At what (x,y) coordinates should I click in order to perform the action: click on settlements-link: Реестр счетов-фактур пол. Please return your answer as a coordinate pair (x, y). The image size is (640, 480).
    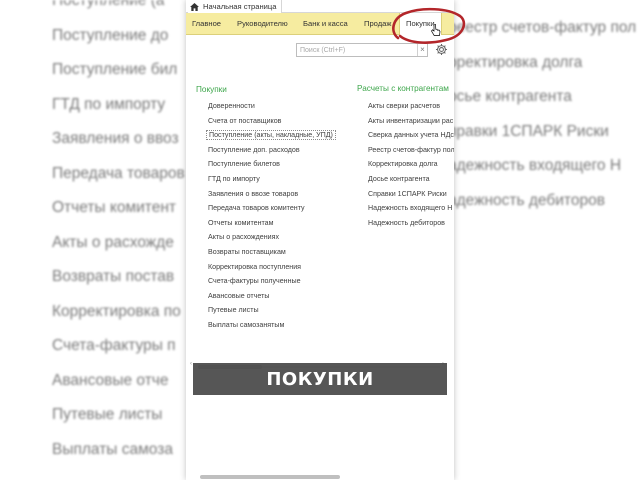
    Looking at the image, I should click on (411, 150).